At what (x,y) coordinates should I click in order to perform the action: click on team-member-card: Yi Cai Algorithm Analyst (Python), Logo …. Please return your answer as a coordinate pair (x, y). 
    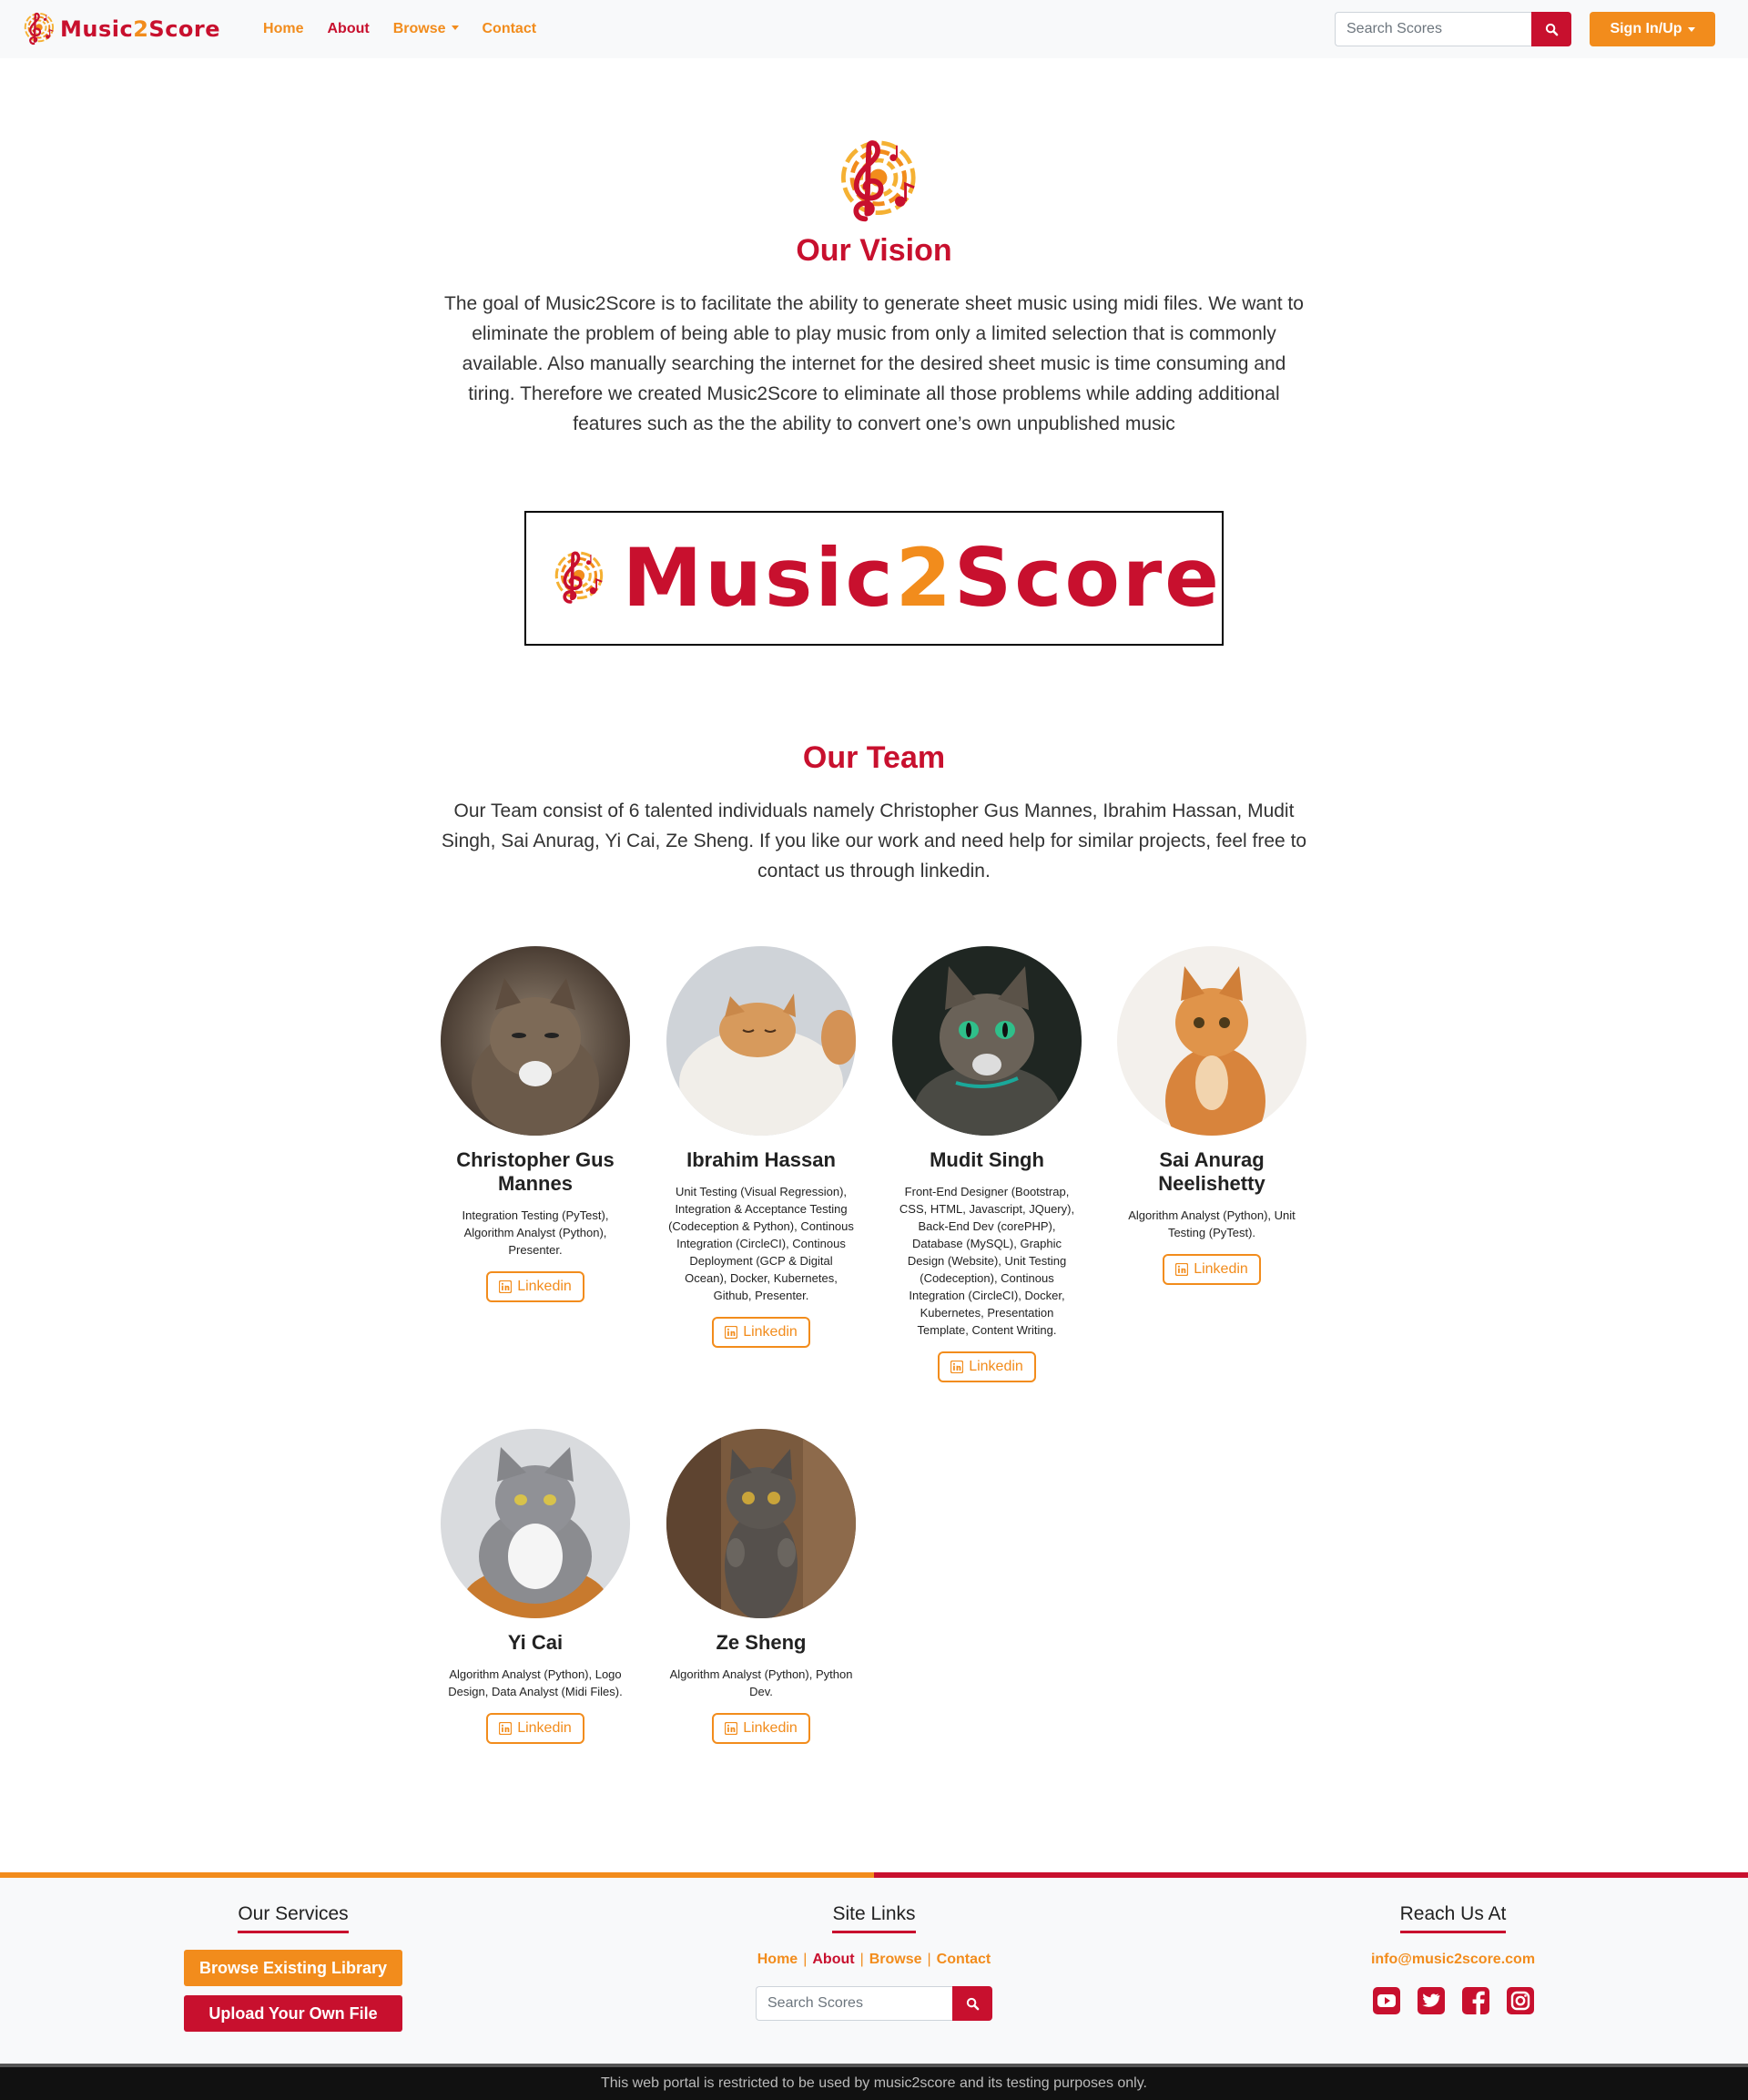
    Looking at the image, I should click on (535, 1586).